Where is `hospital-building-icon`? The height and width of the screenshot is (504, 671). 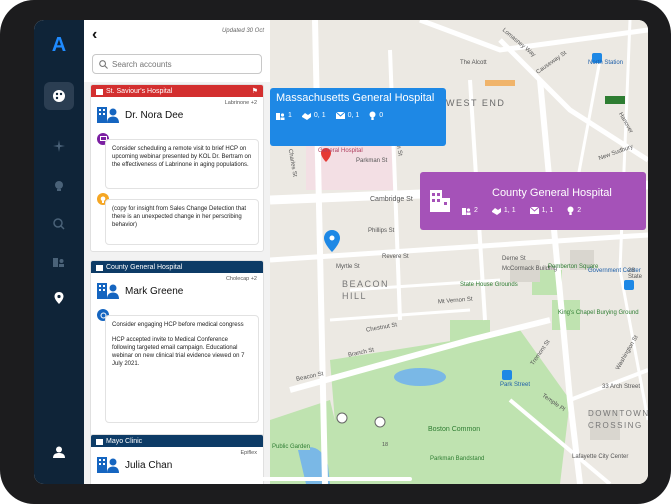
hospital-building-icon is located at coordinates (440, 201).